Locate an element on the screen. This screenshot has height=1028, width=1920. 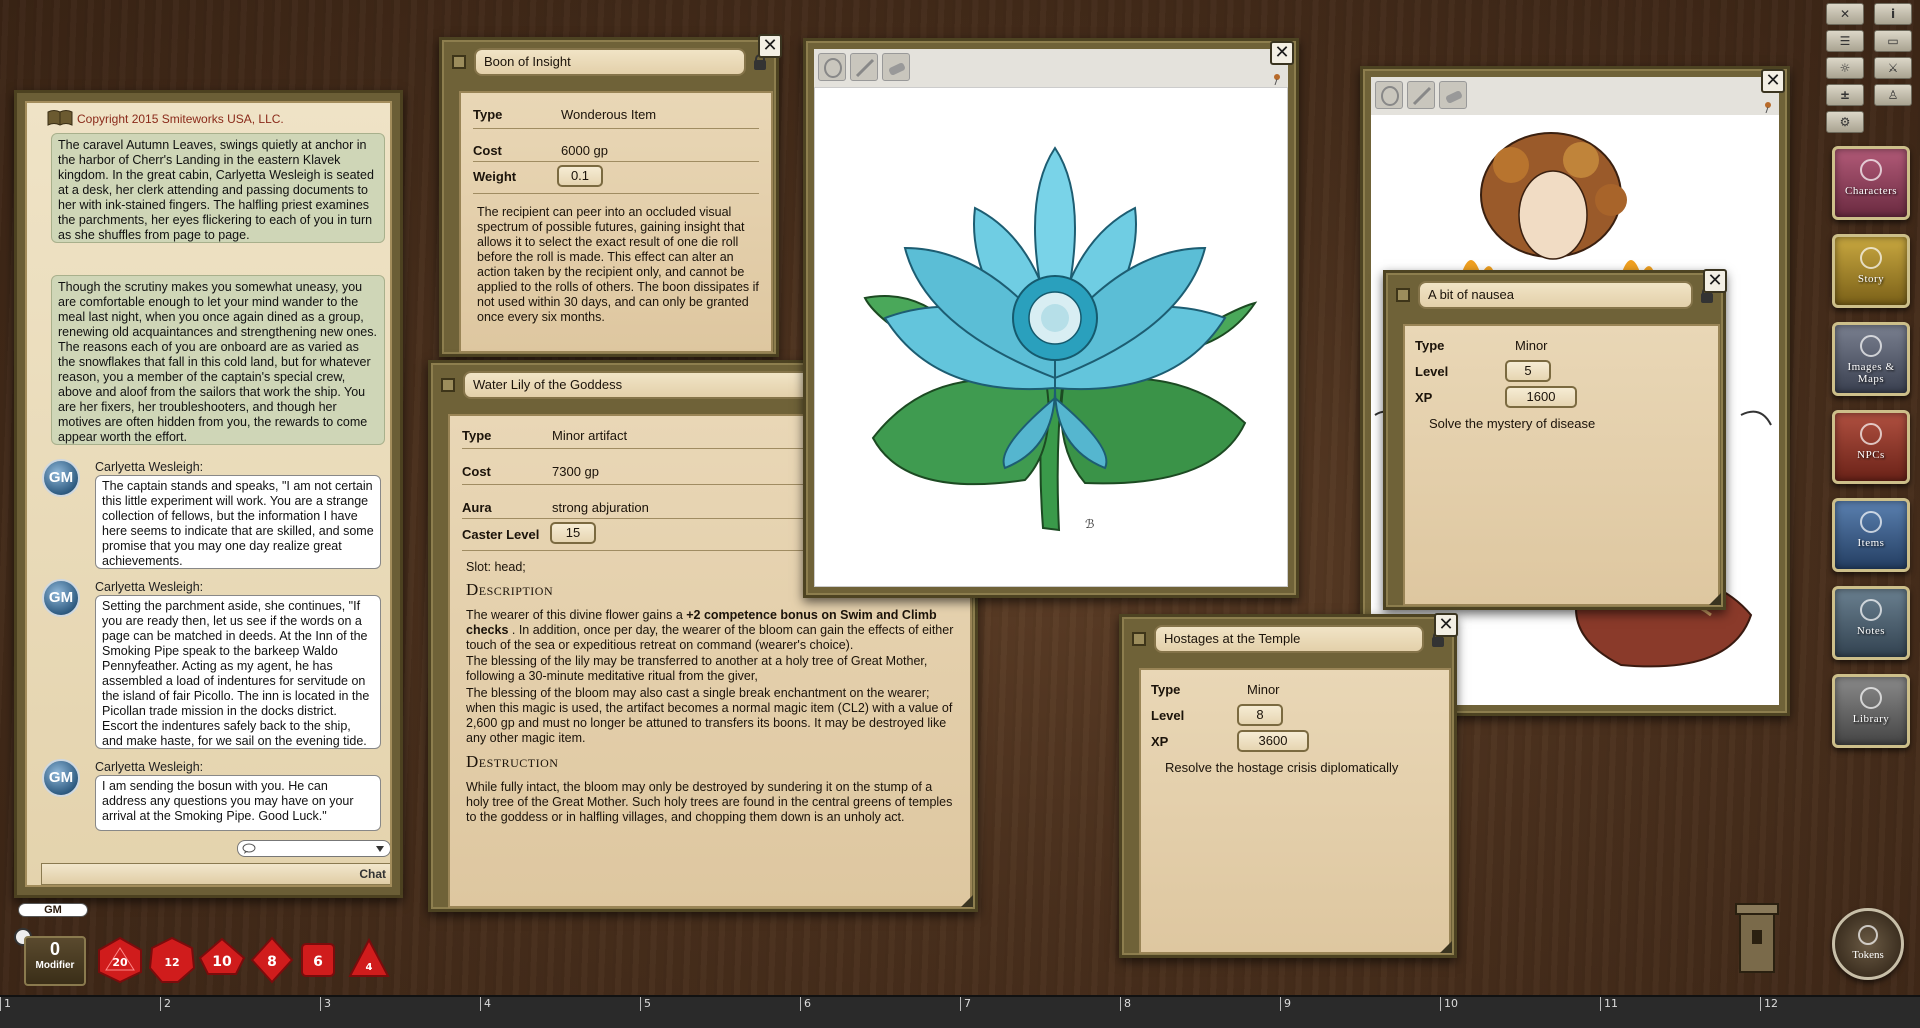
hotkey-slot: 12 is located at coordinates (1769, 1004).